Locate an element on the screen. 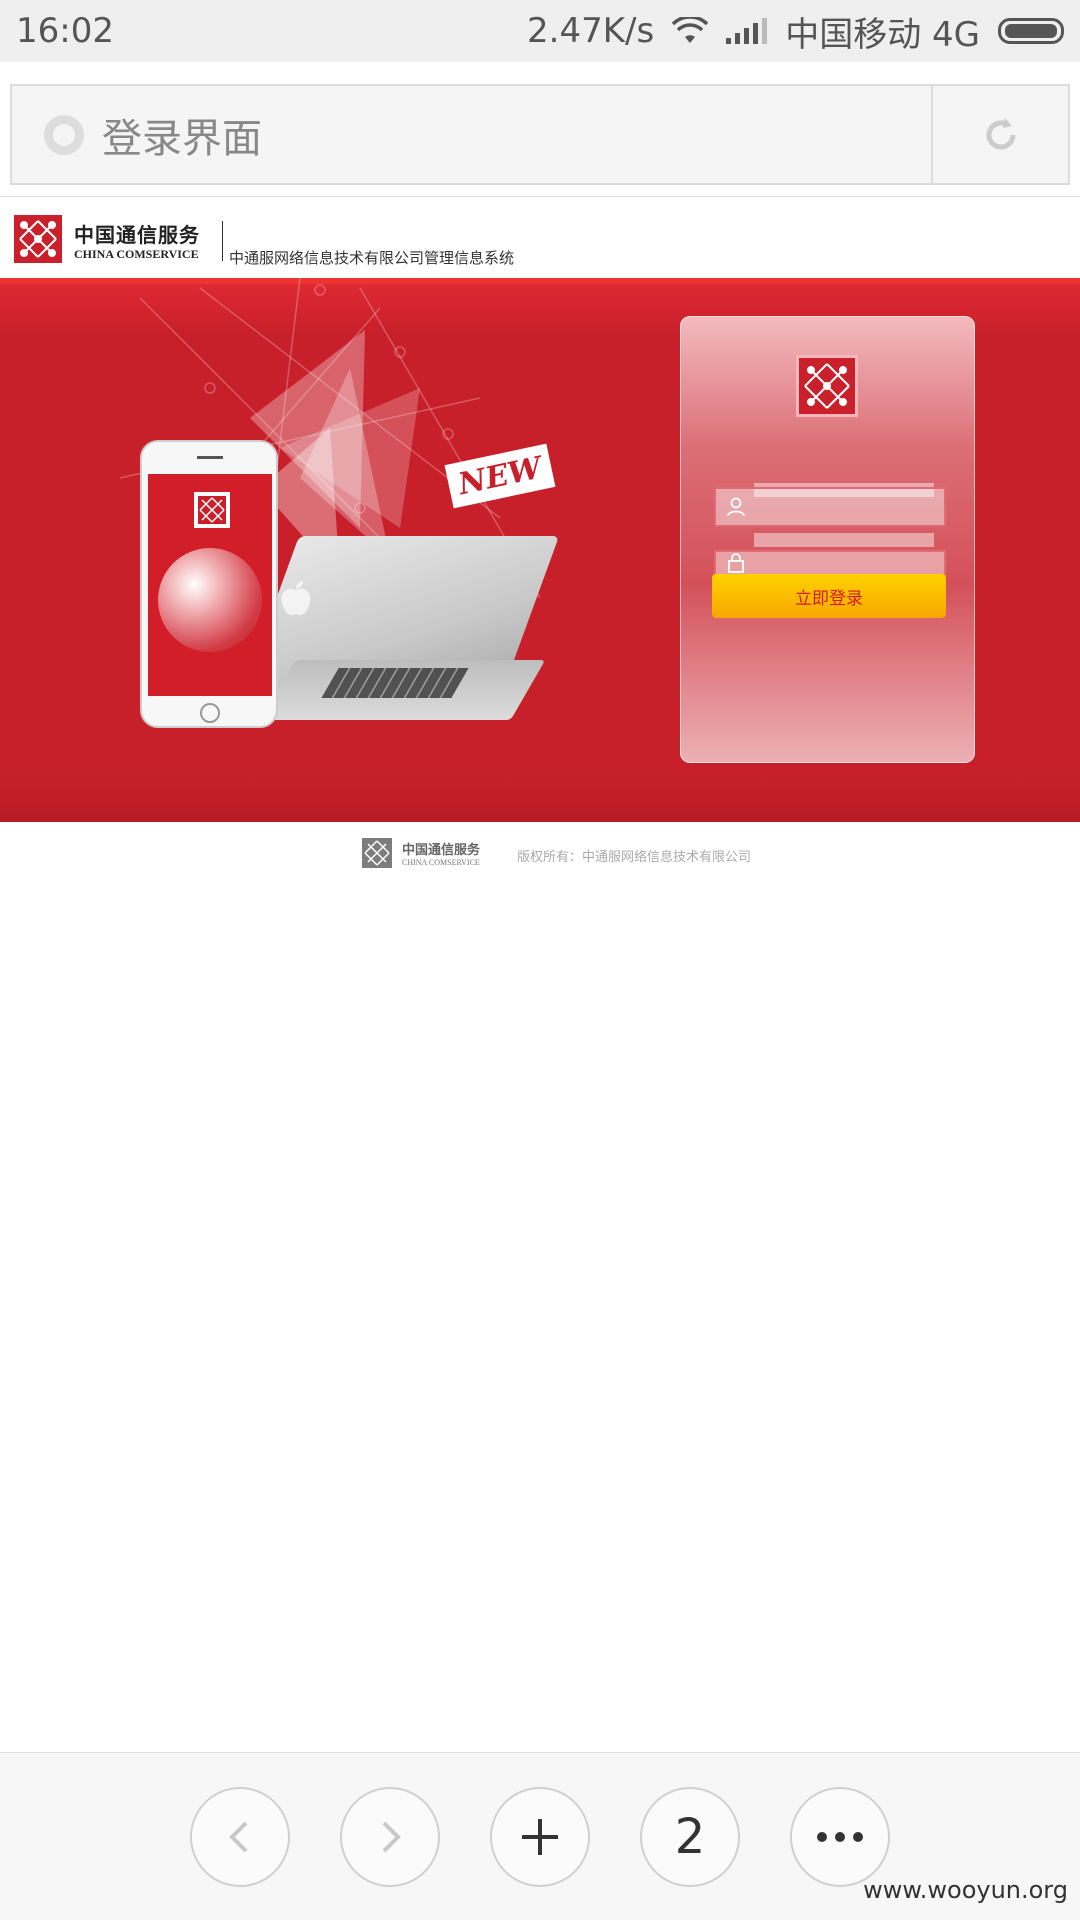 The width and height of the screenshot is (1080, 1920). user-icon is located at coordinates (736, 507).